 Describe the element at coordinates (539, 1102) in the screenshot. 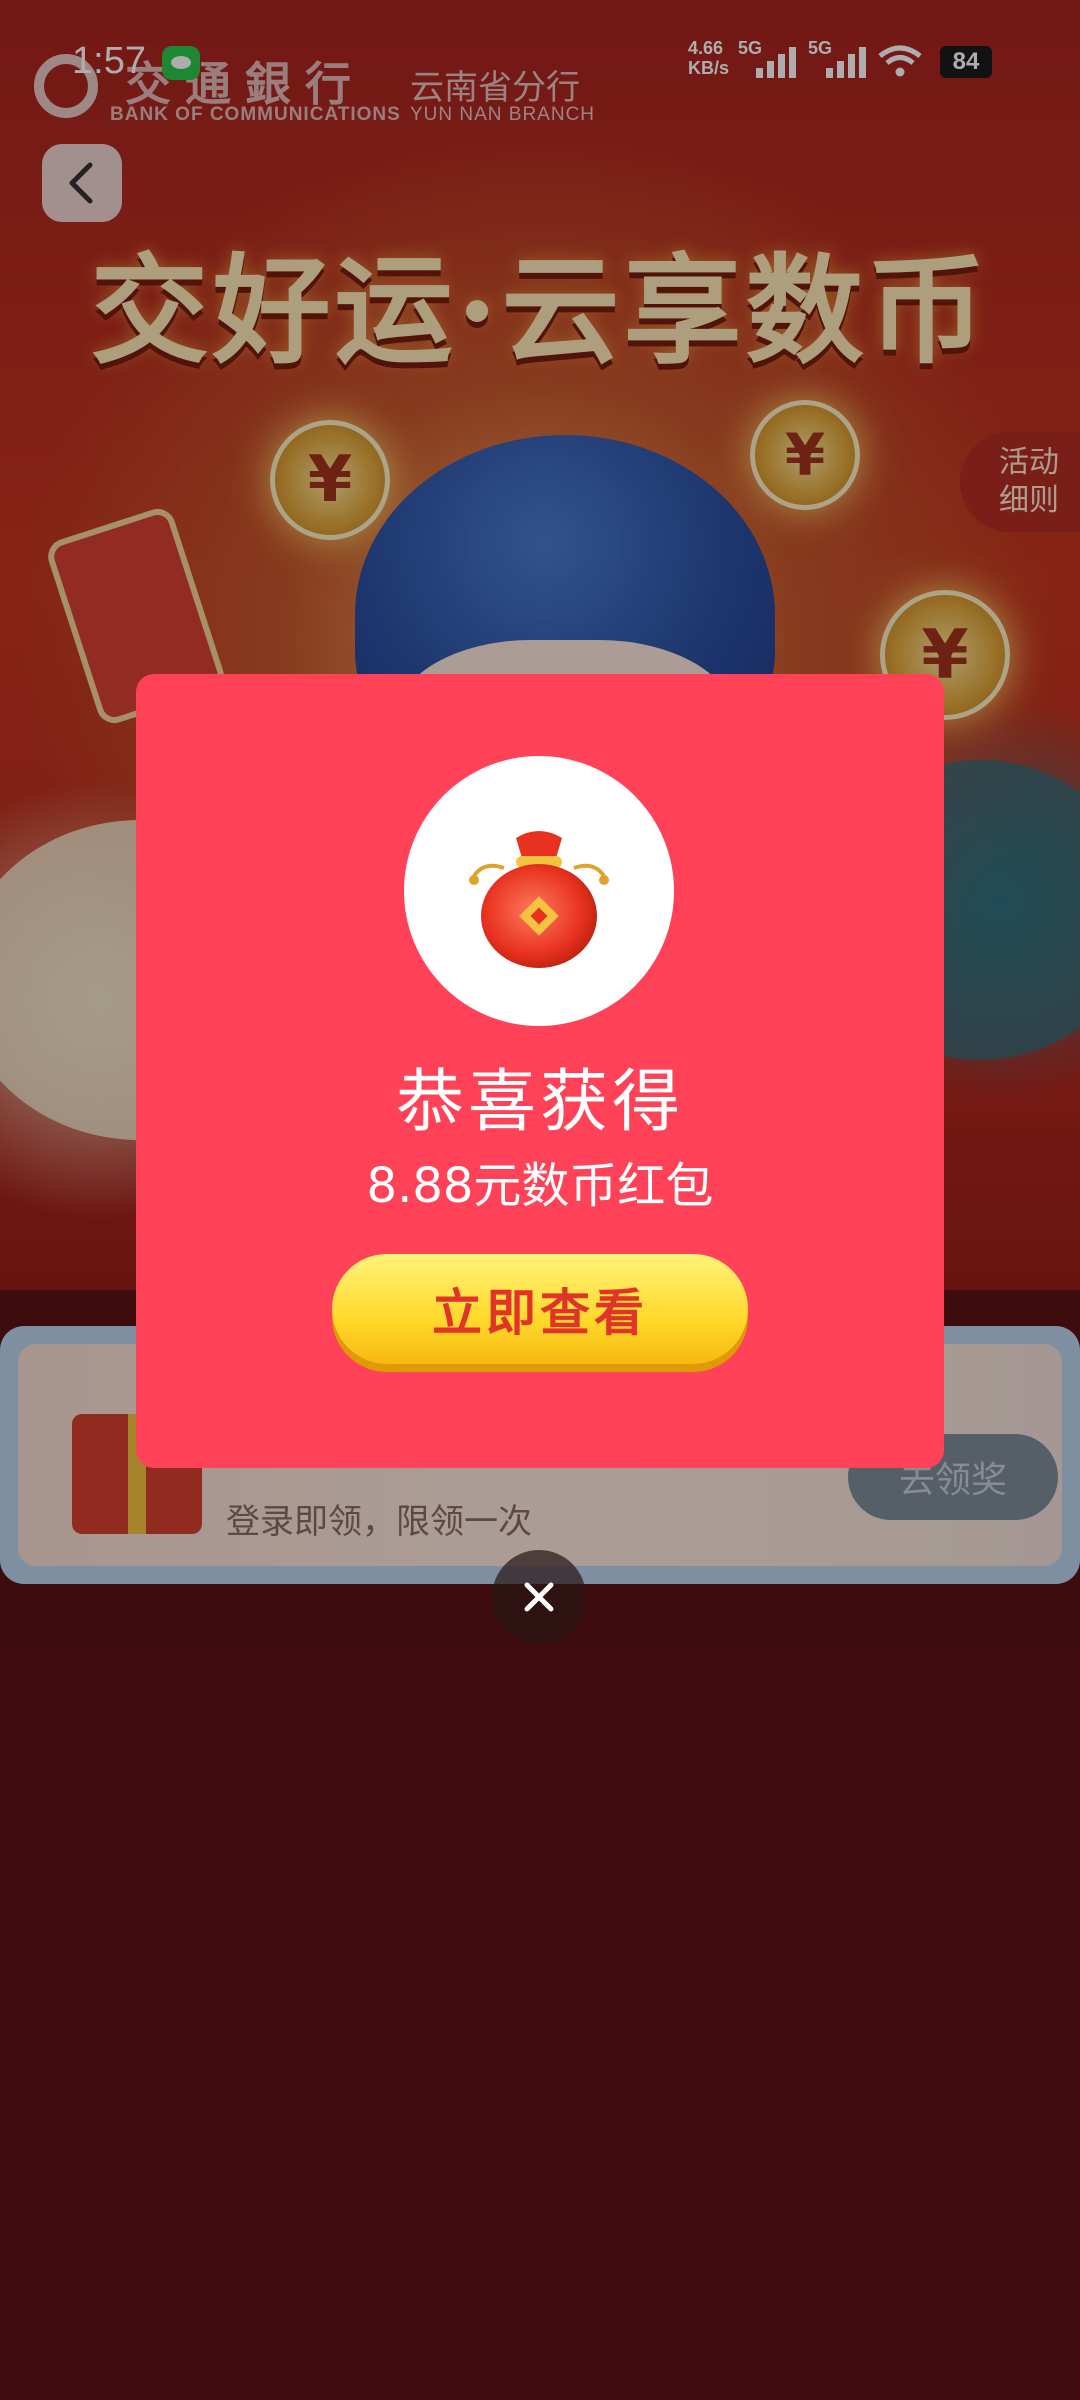

I see `modal-title: 恭喜获得` at that location.